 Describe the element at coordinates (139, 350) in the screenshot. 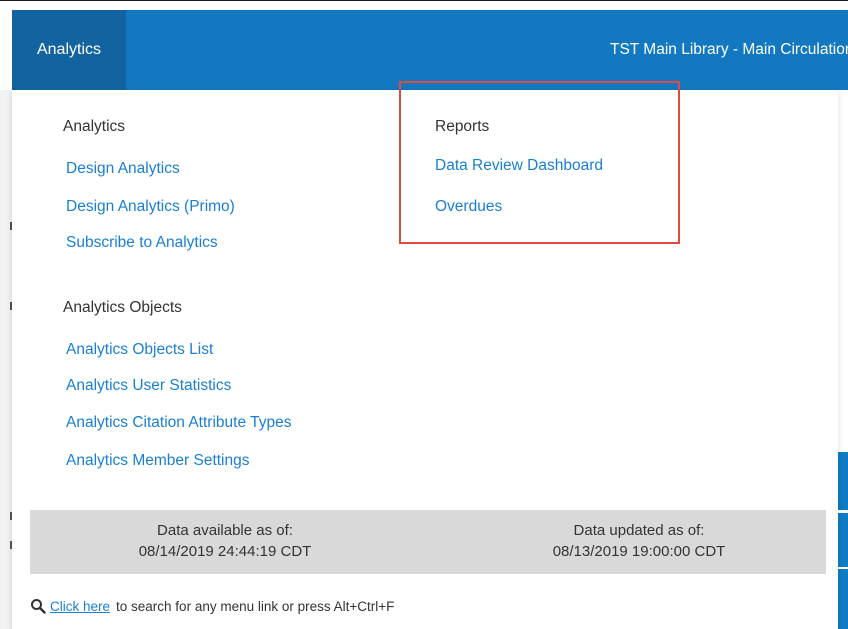

I see `menu-link-analytics-objects-list: Analytics Objects List` at that location.